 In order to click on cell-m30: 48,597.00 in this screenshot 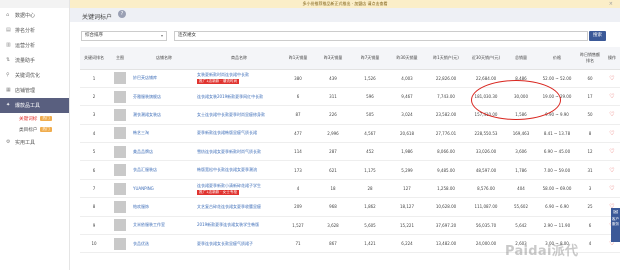, I will do `click(486, 170)`.